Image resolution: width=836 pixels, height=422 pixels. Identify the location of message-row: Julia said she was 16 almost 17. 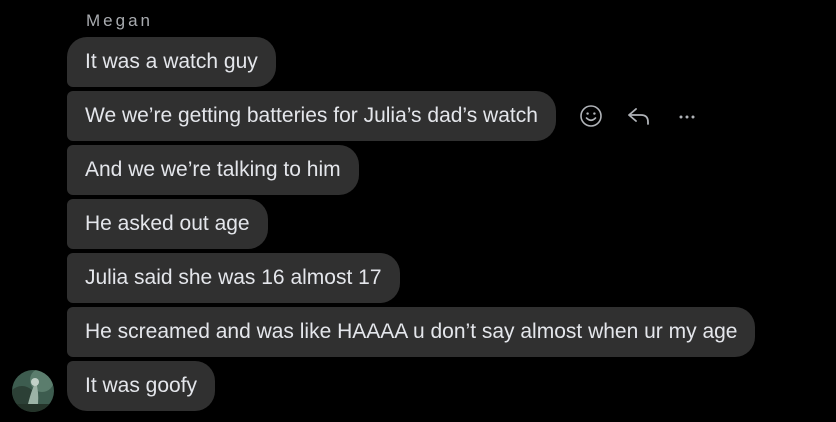
(411, 278).